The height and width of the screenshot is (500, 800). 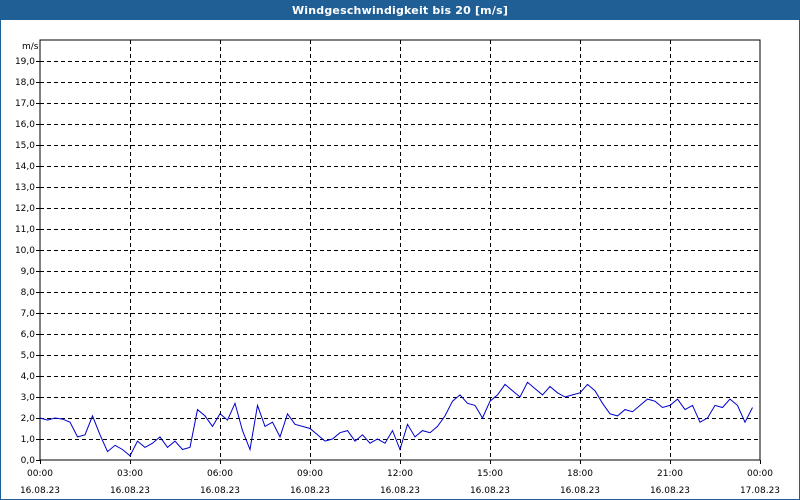 What do you see at coordinates (25, 83) in the screenshot?
I see `y-tick-label: 18,0` at bounding box center [25, 83].